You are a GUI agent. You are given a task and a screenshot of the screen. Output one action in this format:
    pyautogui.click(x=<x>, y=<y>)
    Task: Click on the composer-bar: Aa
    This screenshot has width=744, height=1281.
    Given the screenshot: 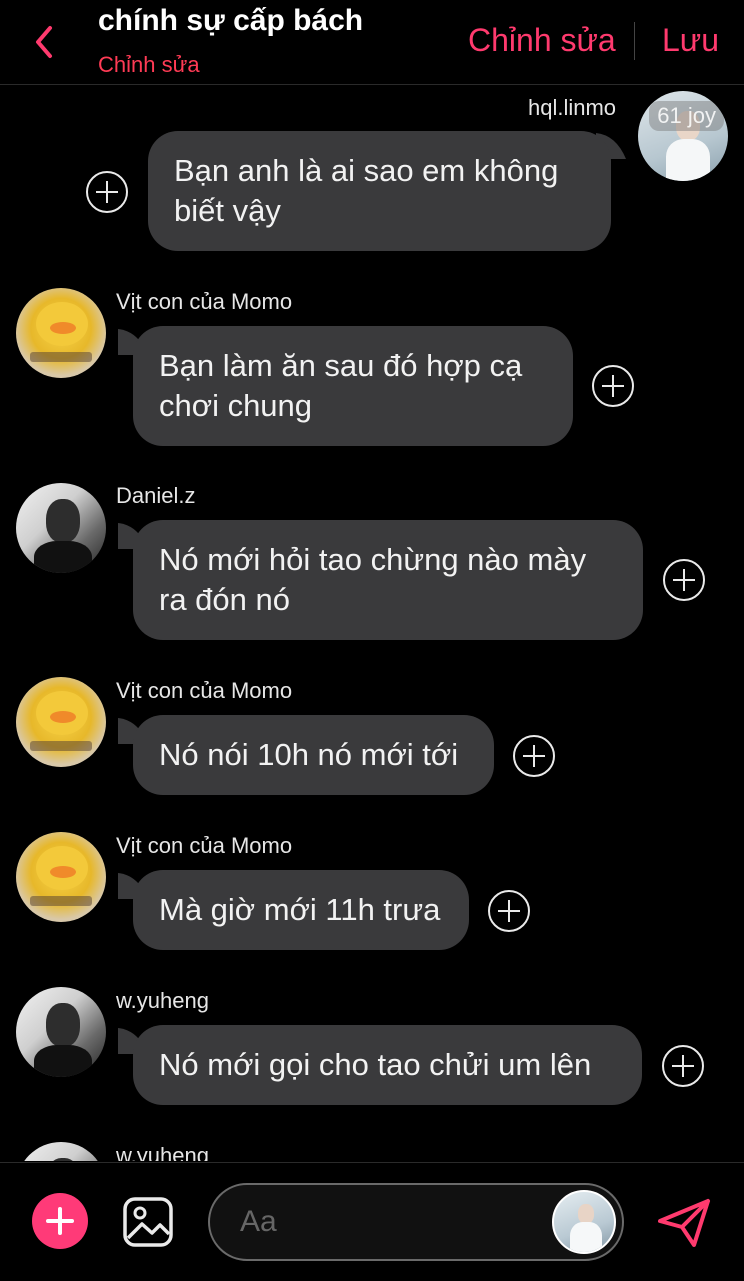 What is the action you would take?
    pyautogui.click(x=372, y=1221)
    